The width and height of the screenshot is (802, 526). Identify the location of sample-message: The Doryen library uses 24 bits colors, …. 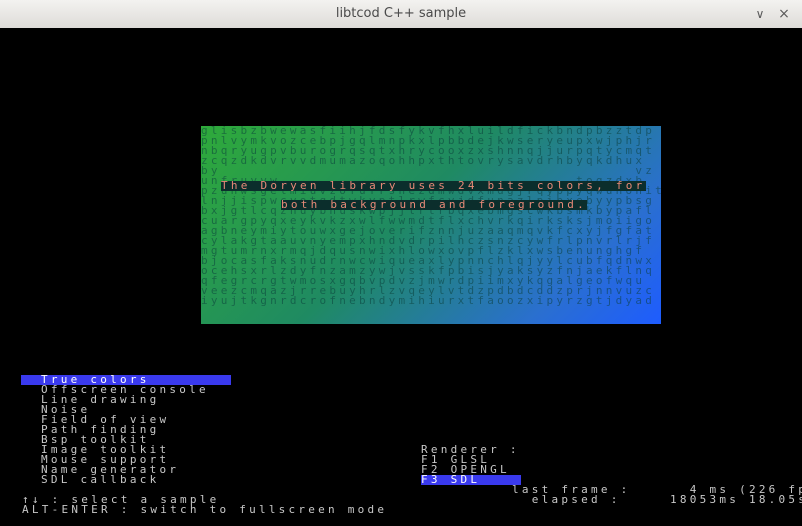
(433, 193).